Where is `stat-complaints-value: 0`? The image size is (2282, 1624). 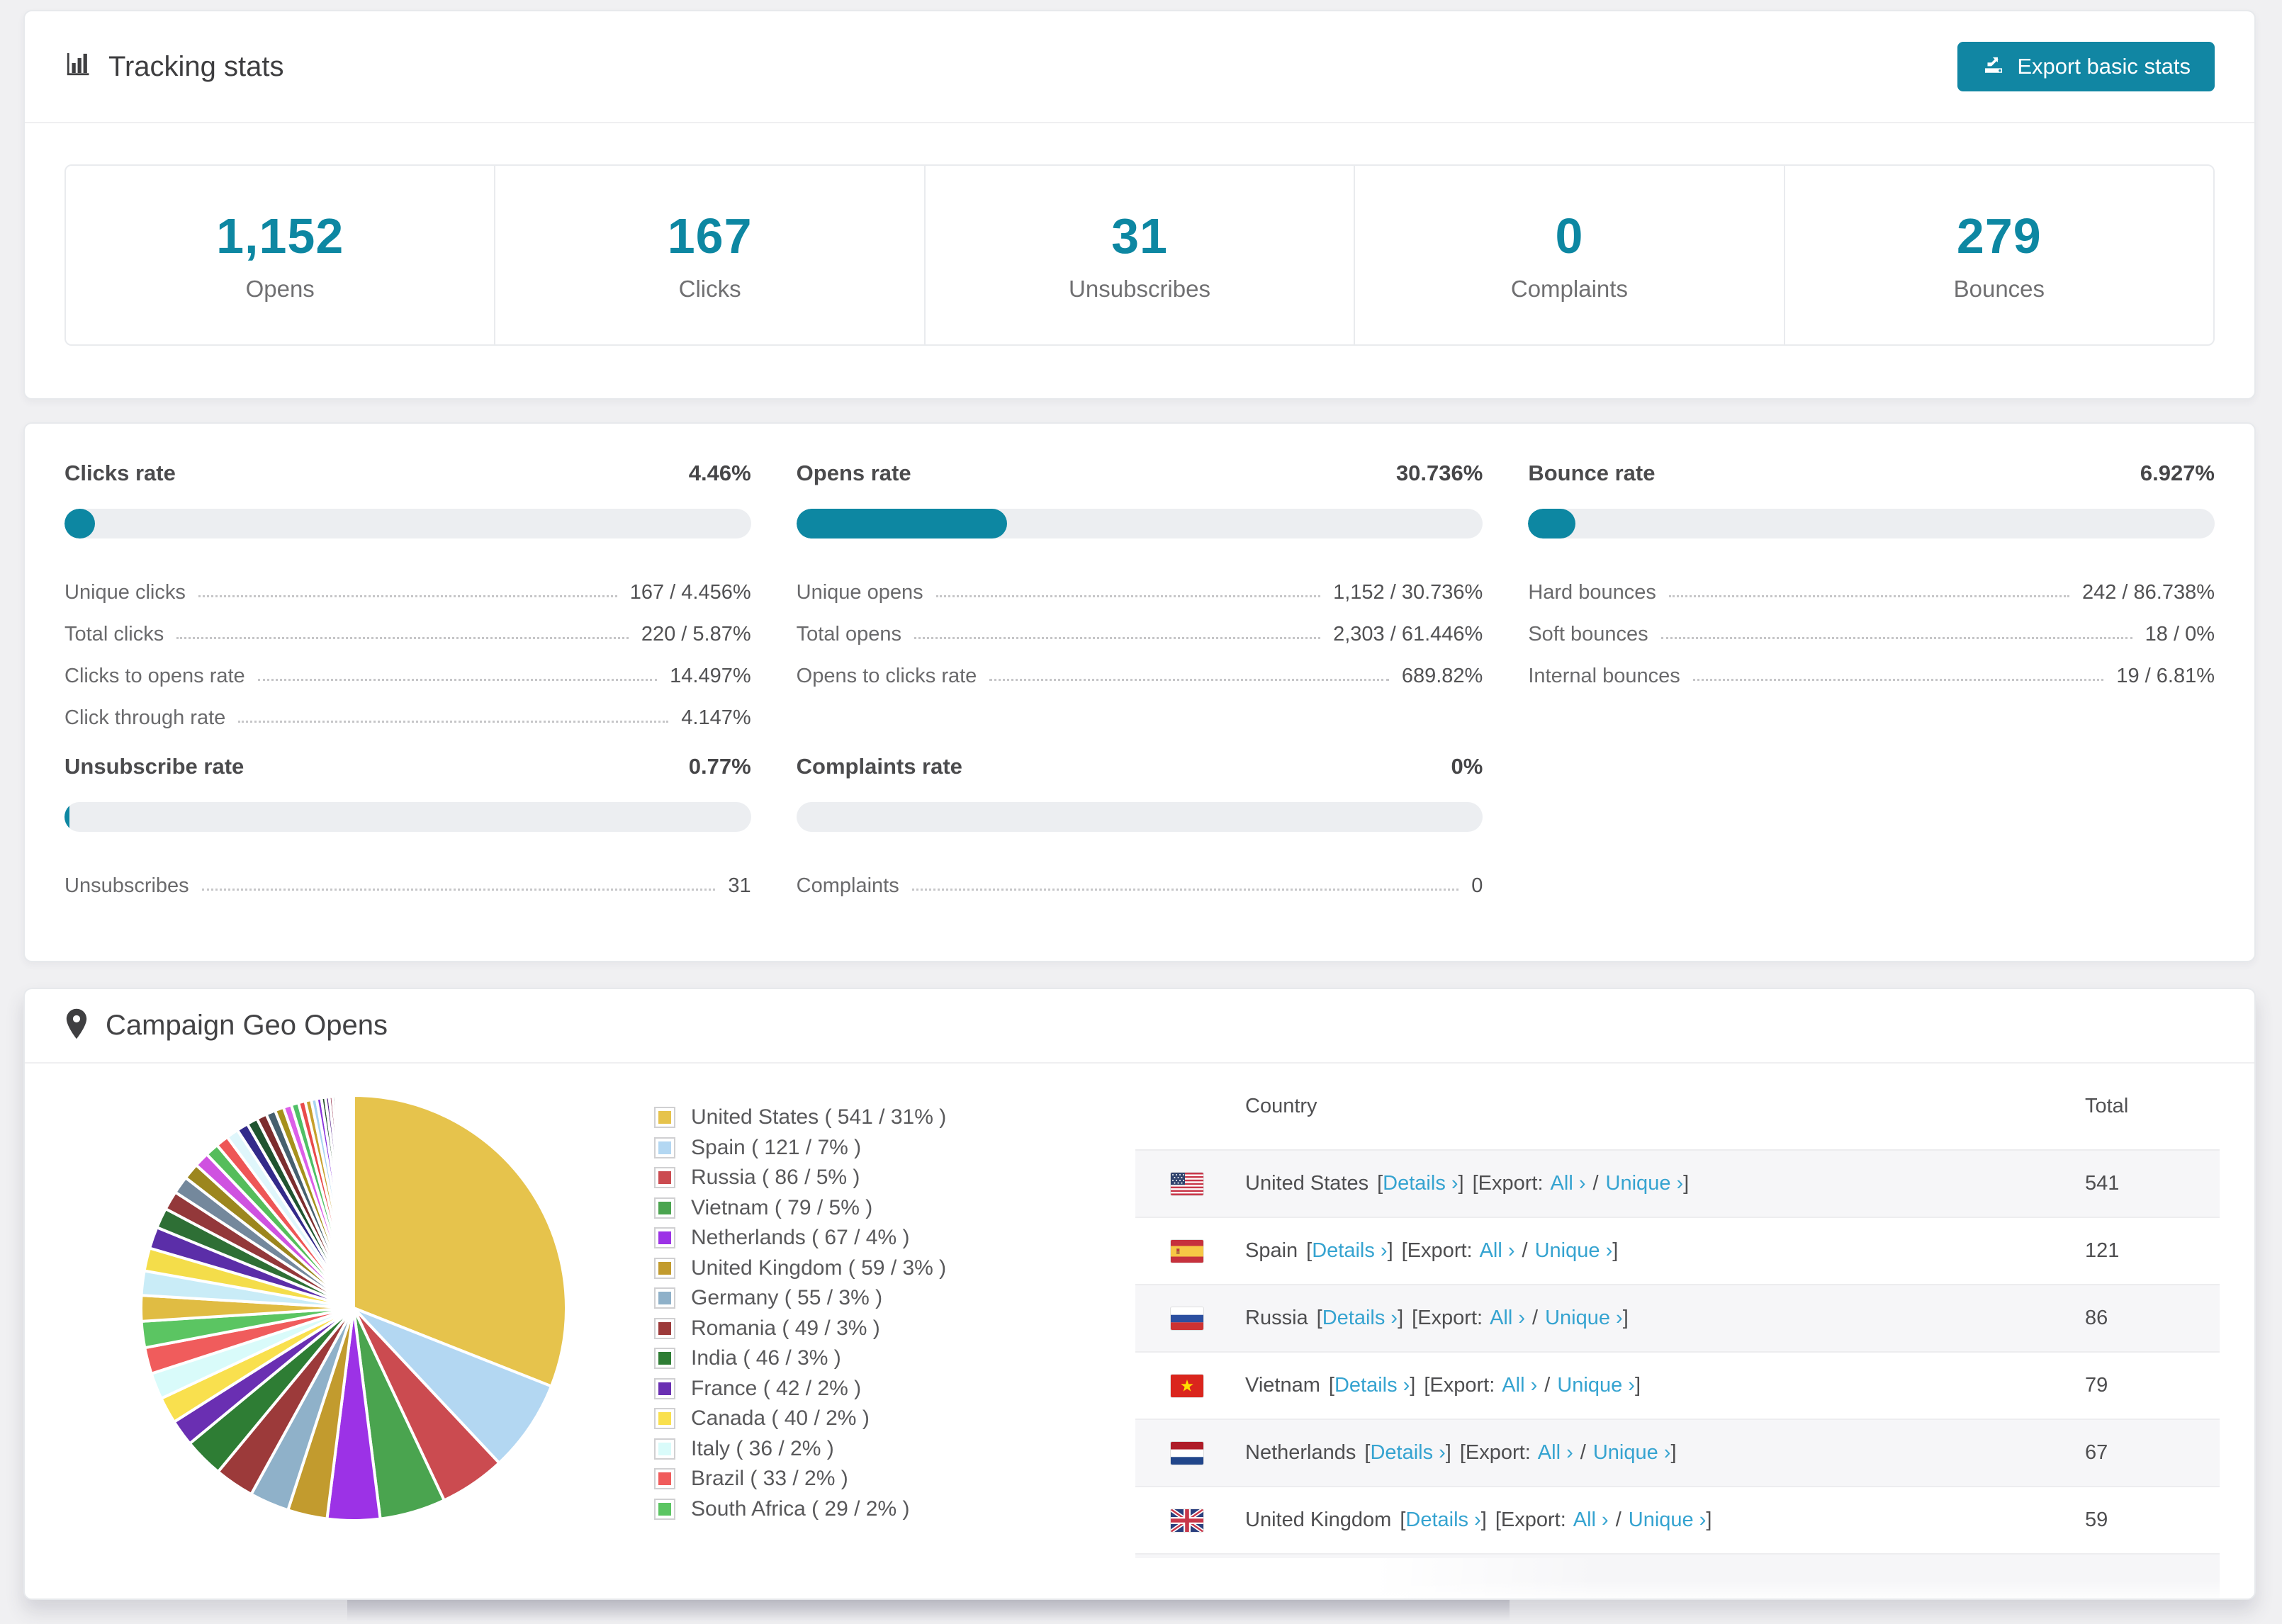
stat-complaints-value: 0 is located at coordinates (1570, 236).